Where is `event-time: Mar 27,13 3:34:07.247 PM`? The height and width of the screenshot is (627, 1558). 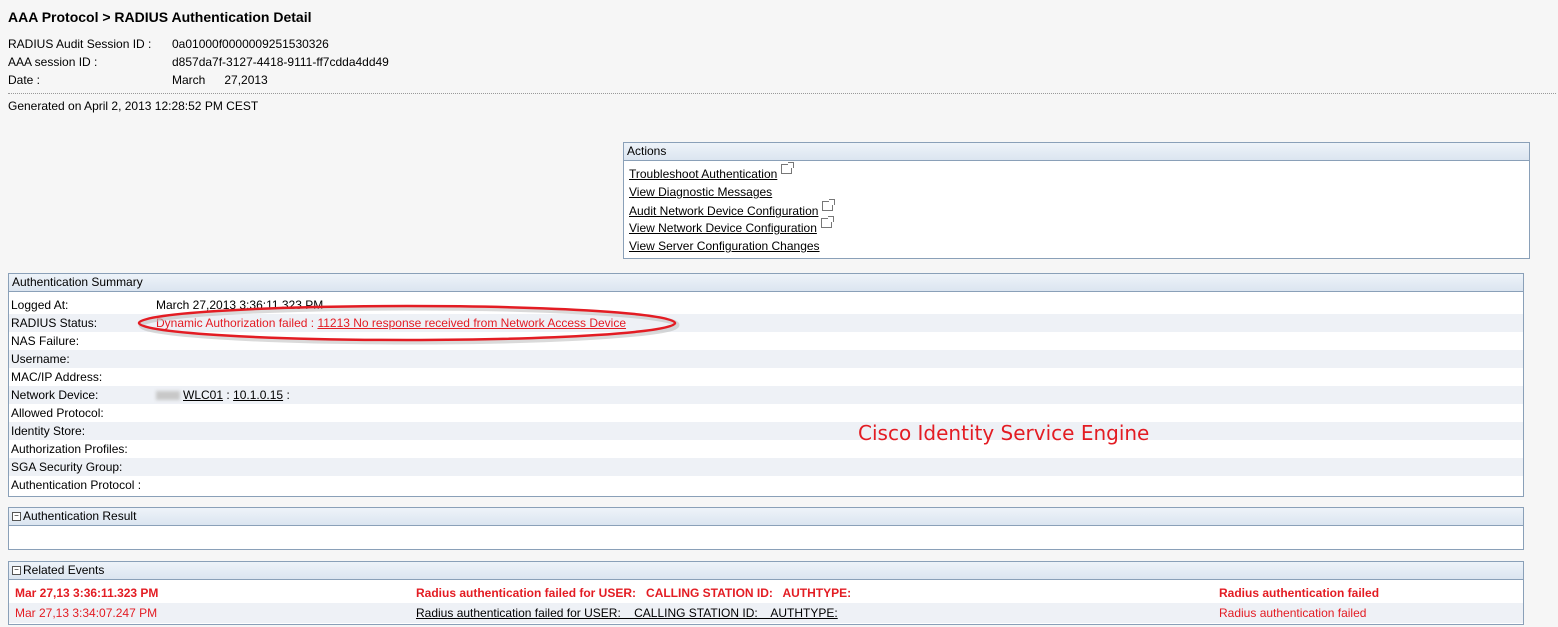
event-time: Mar 27,13 3:34:07.247 PM is located at coordinates (86, 613).